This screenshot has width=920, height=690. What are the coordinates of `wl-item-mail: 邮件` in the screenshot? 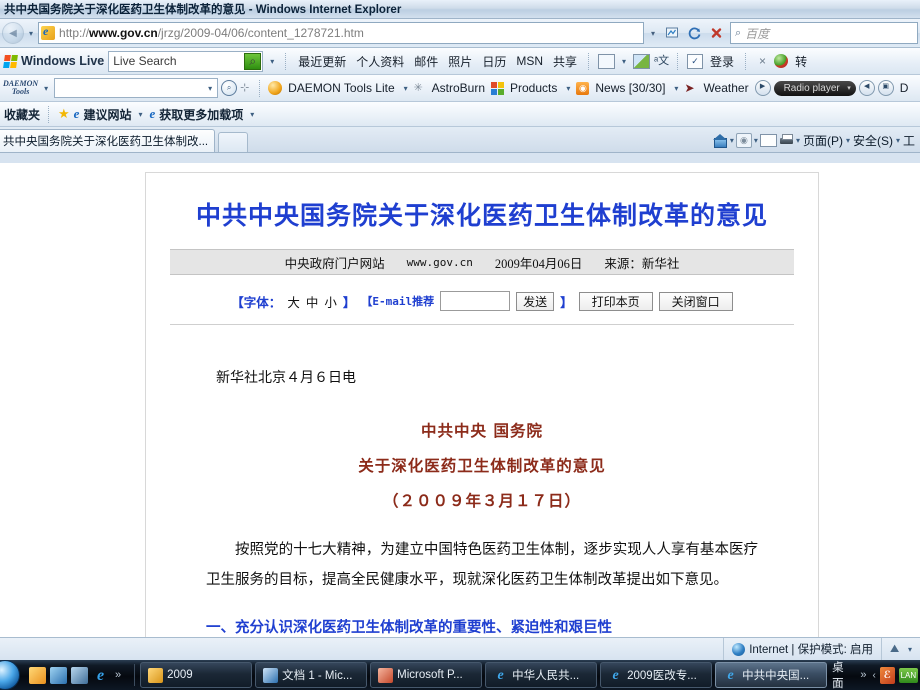 It's located at (426, 61).